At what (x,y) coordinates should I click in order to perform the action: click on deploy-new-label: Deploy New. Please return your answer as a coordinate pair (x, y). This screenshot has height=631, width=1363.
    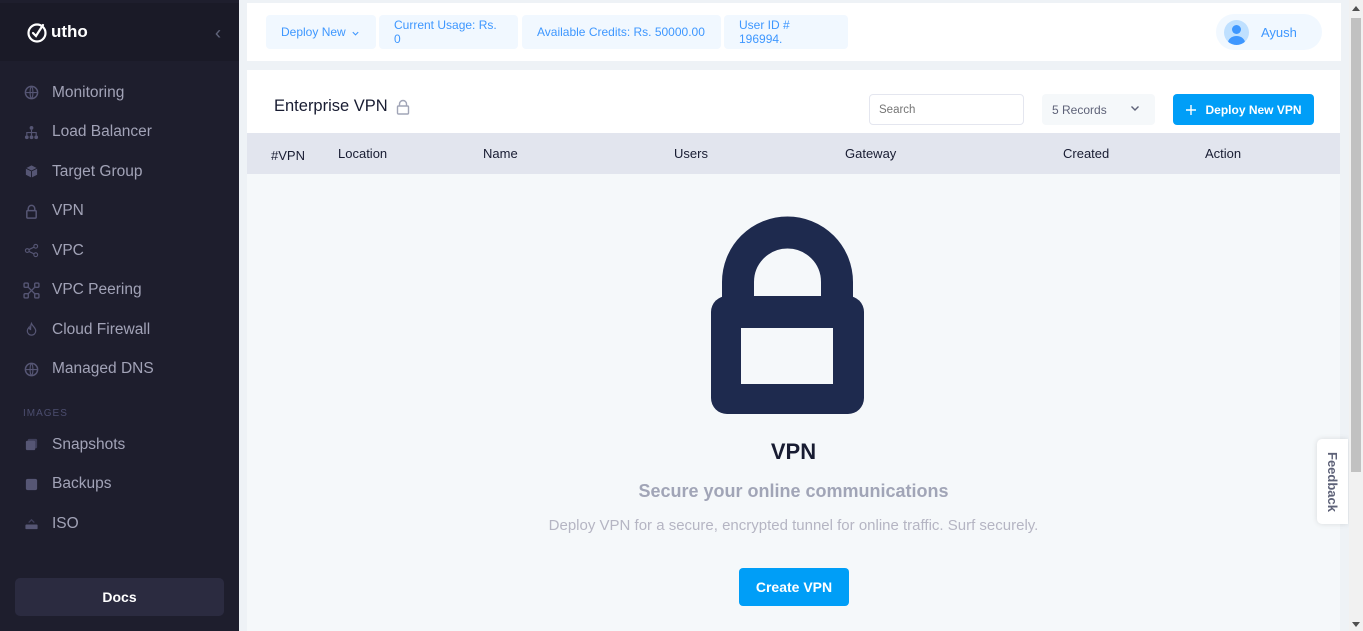
    Looking at the image, I should click on (313, 32).